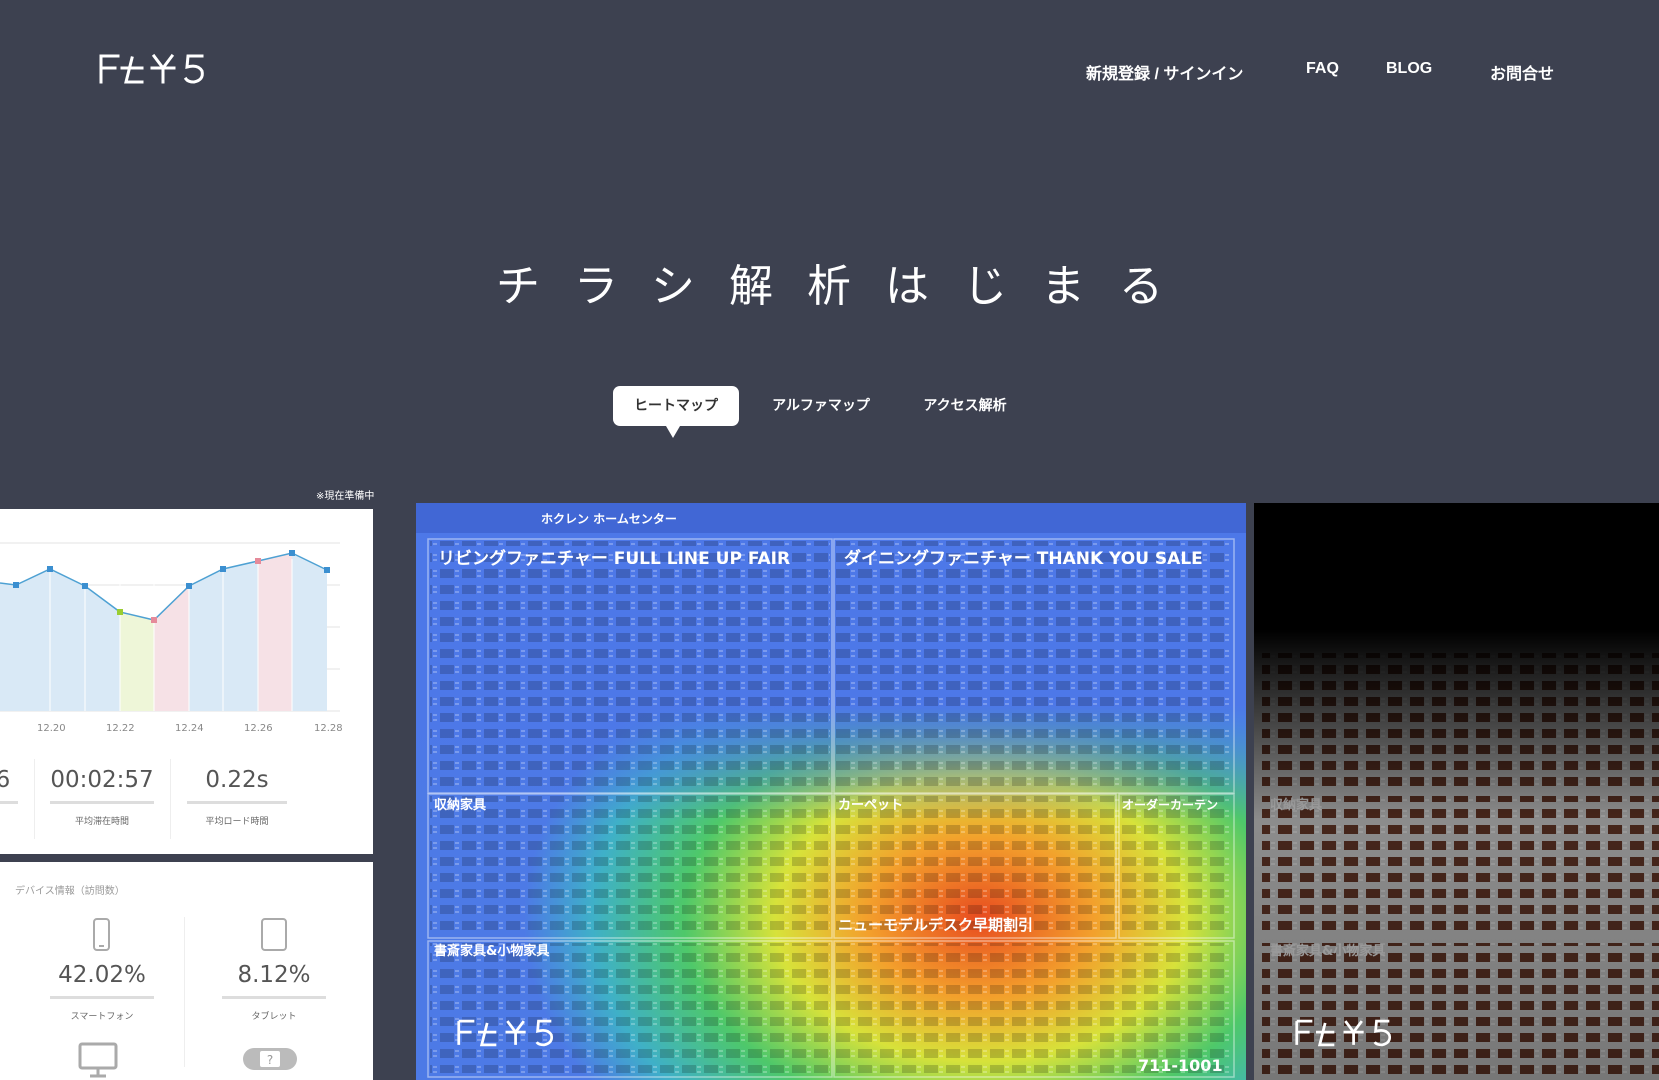  What do you see at coordinates (70, 891) in the screenshot?
I see `devices-title: デバイス情報（訪問数）` at bounding box center [70, 891].